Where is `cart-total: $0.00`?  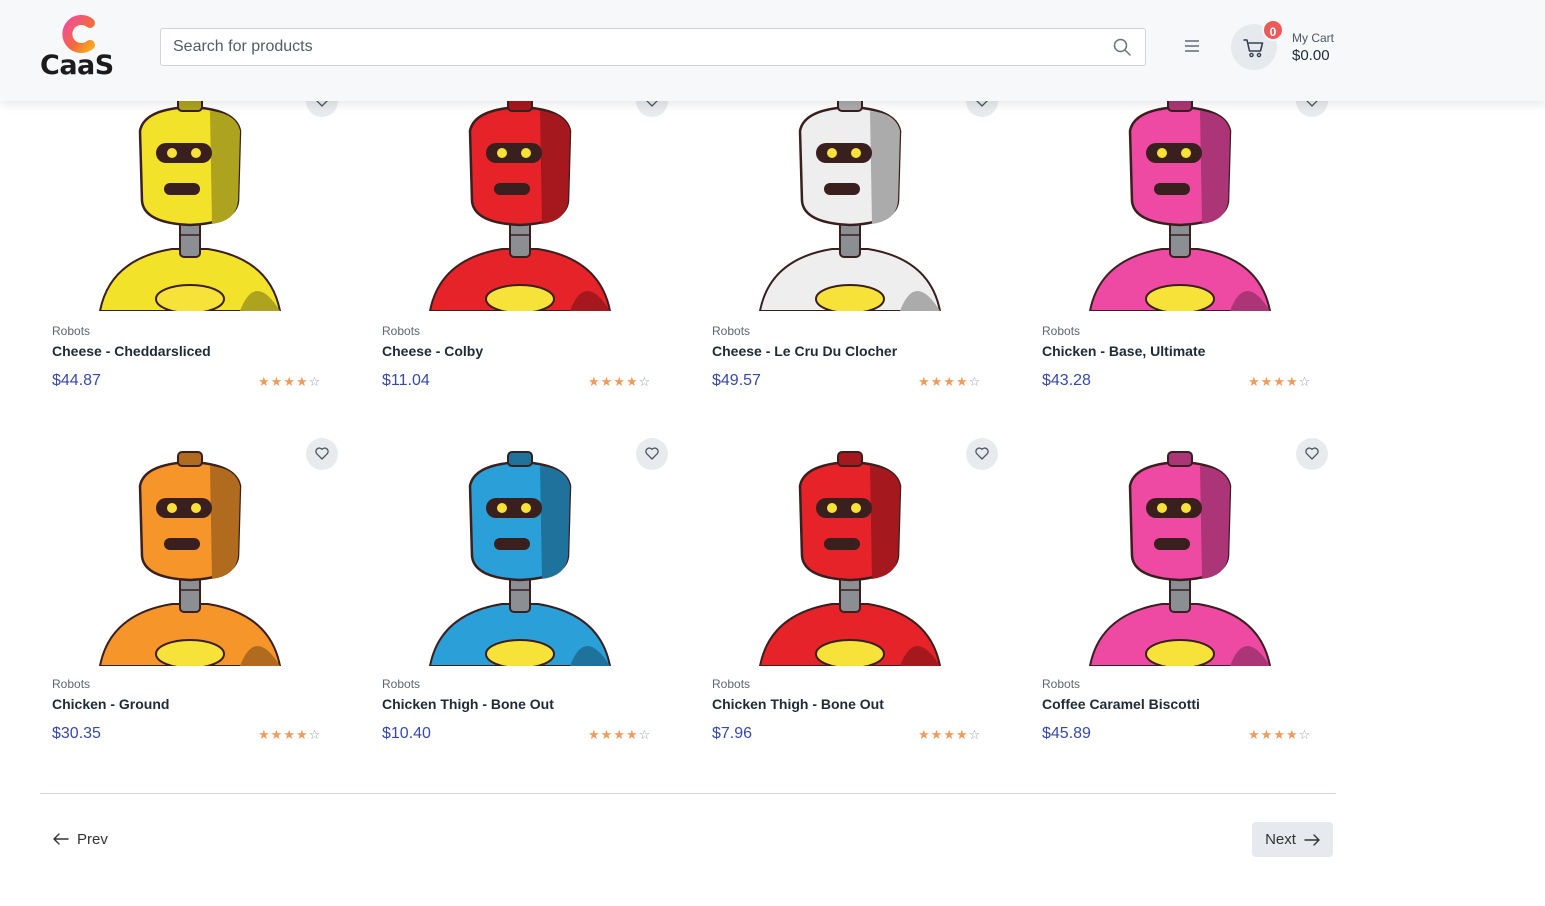 cart-total: $0.00 is located at coordinates (1311, 55).